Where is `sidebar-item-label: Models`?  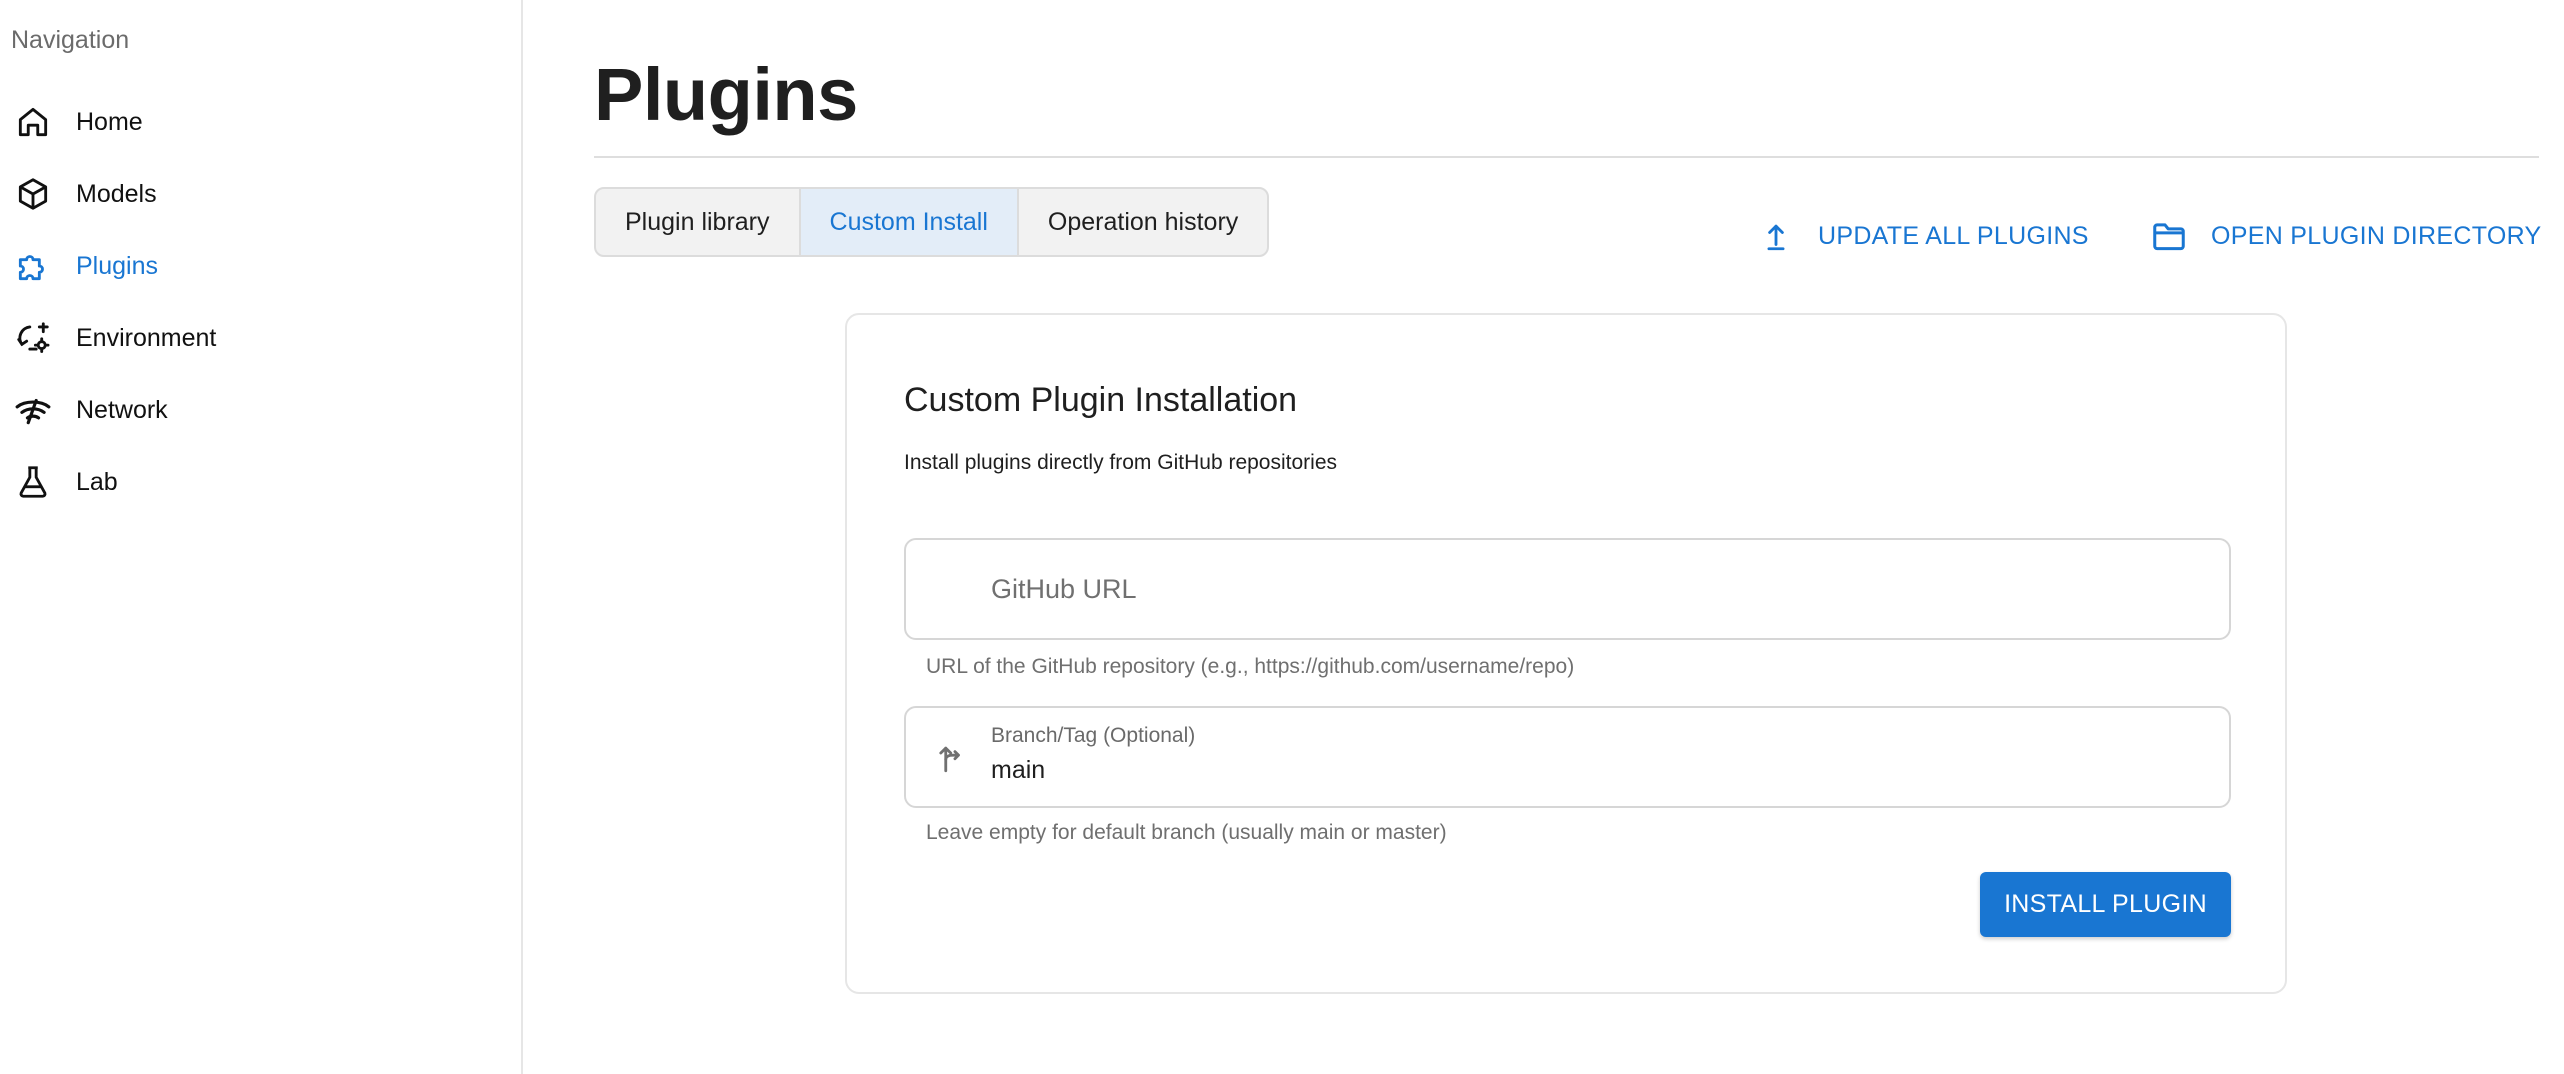 sidebar-item-label: Models is located at coordinates (116, 193).